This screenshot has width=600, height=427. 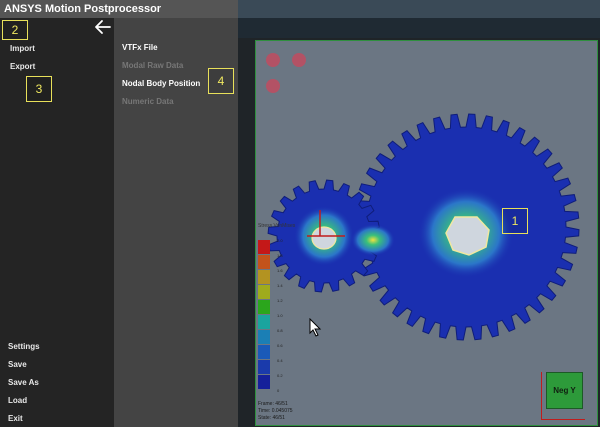 I want to click on menu-save-as: Save As, so click(x=23, y=382).